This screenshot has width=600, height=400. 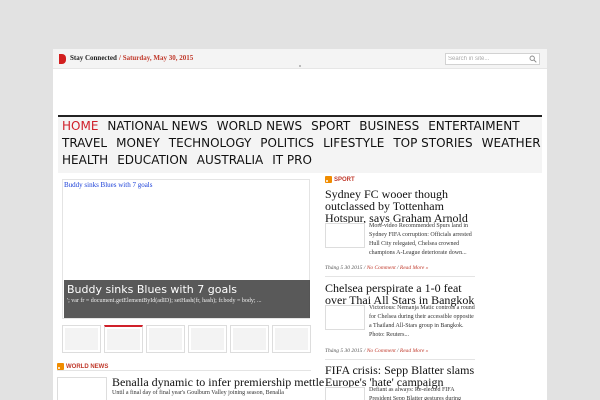 What do you see at coordinates (511, 143) in the screenshot?
I see `nav-item-weather: WEATHER` at bounding box center [511, 143].